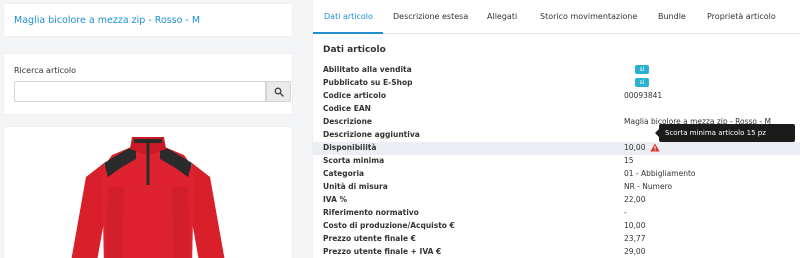 The height and width of the screenshot is (258, 800). I want to click on row-label: Descrizione aggiuntiva, so click(371, 134).